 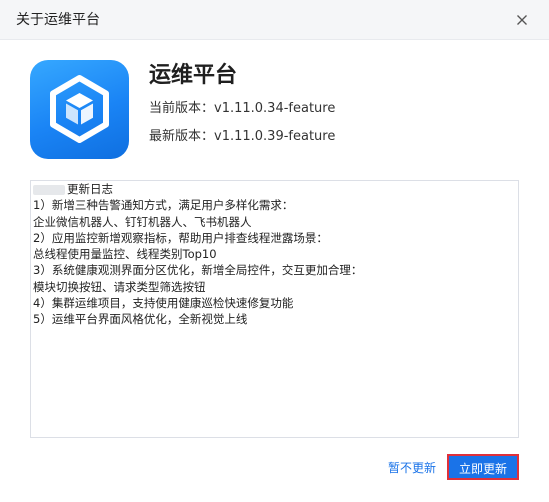 What do you see at coordinates (180, 237) in the screenshot?
I see `changelog-line: 2）应用监控新增观察指标，帮助用户排查线程泄露场景：` at bounding box center [180, 237].